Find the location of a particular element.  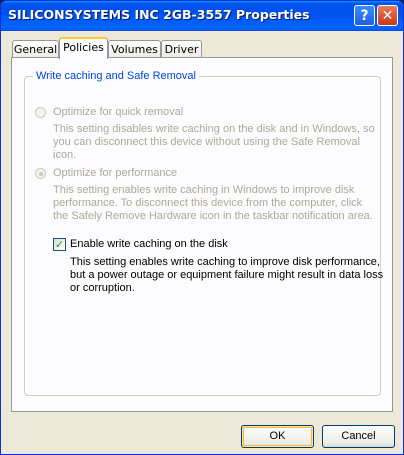

tab-general: General is located at coordinates (35, 49).